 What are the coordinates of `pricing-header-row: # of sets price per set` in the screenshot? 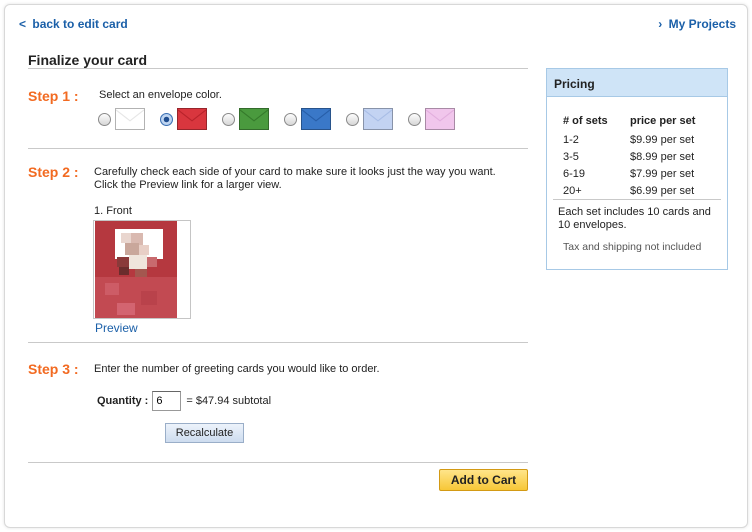 It's located at (641, 121).